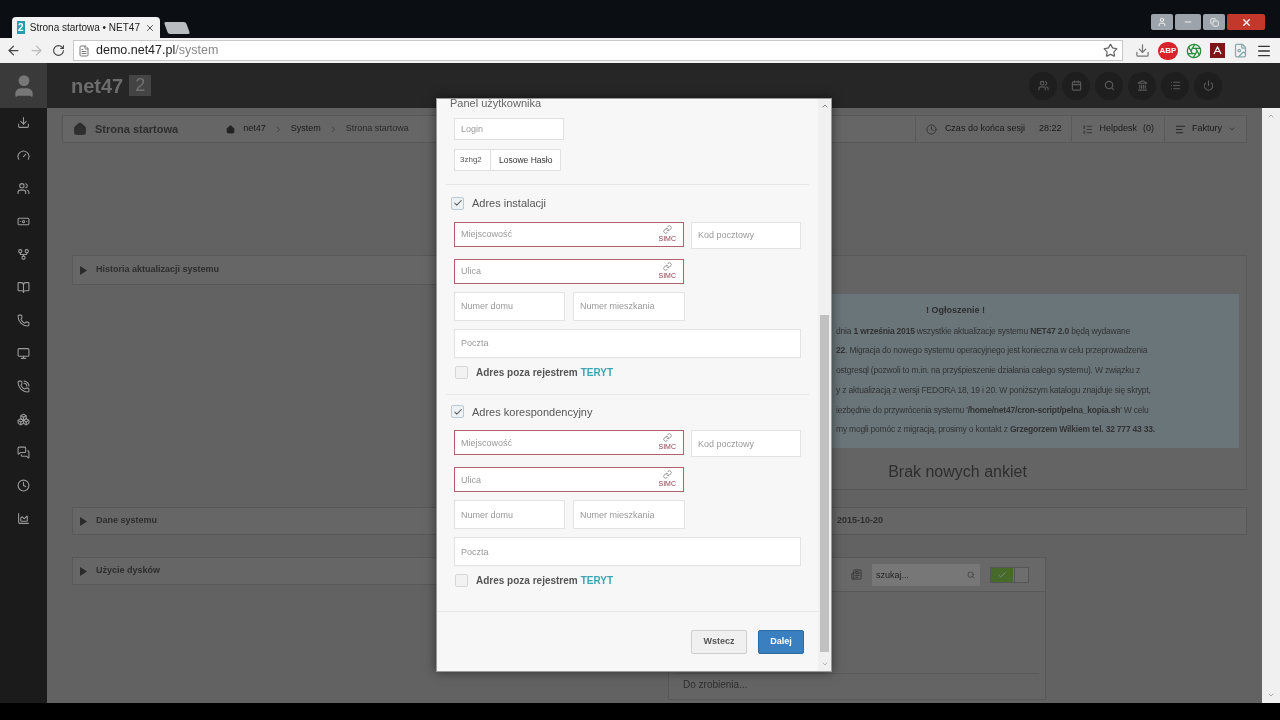  Describe the element at coordinates (532, 412) in the screenshot. I see `section-label: Adres korespondencyjny` at that location.